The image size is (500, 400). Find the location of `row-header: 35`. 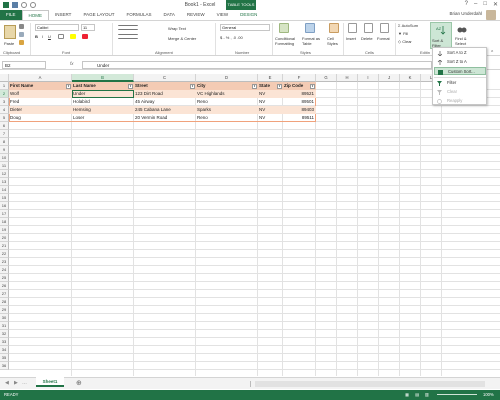

row-header: 35 is located at coordinates (4, 358).